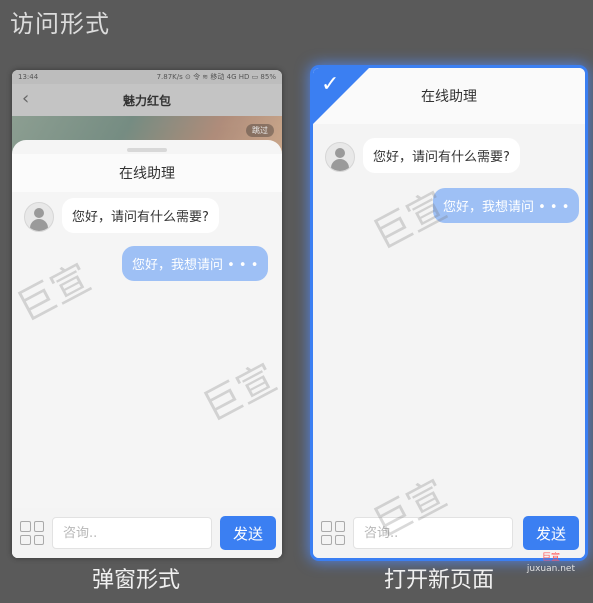 Image resolution: width=593 pixels, height=603 pixels. I want to click on site-url: juxuan.net, so click(550, 569).